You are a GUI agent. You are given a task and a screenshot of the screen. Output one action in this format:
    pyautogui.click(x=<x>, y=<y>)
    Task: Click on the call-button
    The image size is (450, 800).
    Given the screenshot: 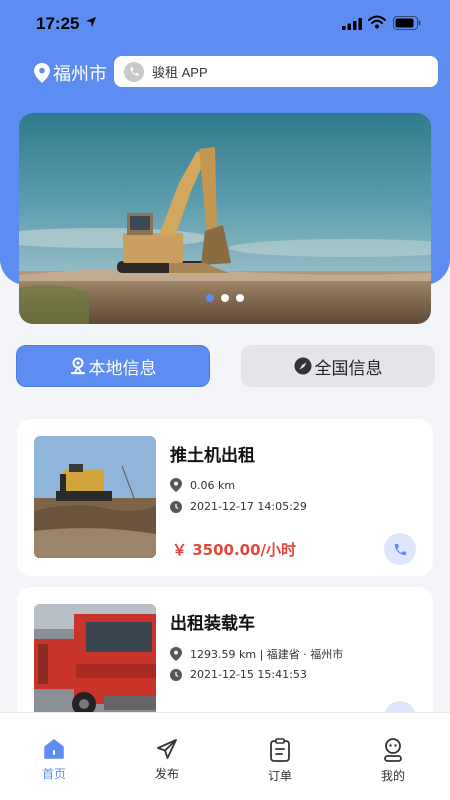 What is the action you would take?
    pyautogui.click(x=400, y=549)
    